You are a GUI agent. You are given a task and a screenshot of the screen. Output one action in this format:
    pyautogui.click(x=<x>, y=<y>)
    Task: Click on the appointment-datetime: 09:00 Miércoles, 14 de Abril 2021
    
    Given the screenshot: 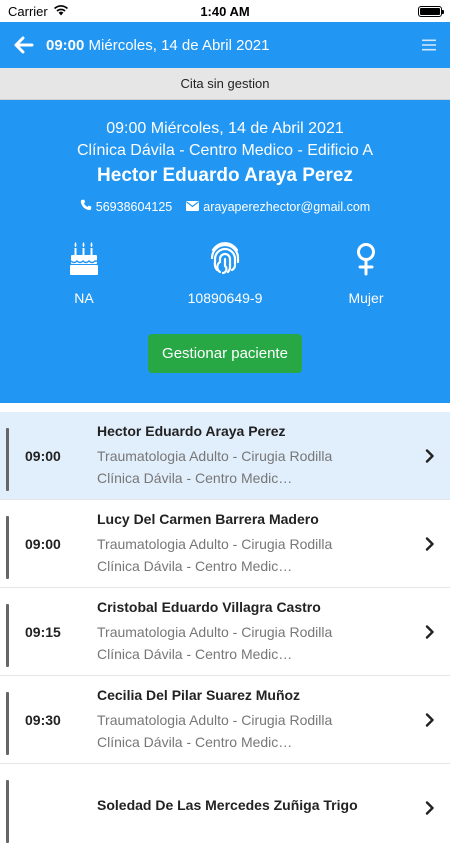 What is the action you would take?
    pyautogui.click(x=225, y=128)
    